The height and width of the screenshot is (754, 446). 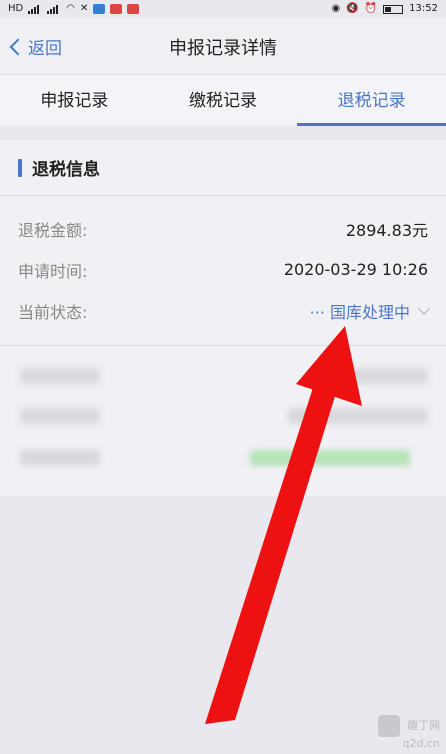 What do you see at coordinates (423, 725) in the screenshot?
I see `watermark-line1: 趣丁网` at bounding box center [423, 725].